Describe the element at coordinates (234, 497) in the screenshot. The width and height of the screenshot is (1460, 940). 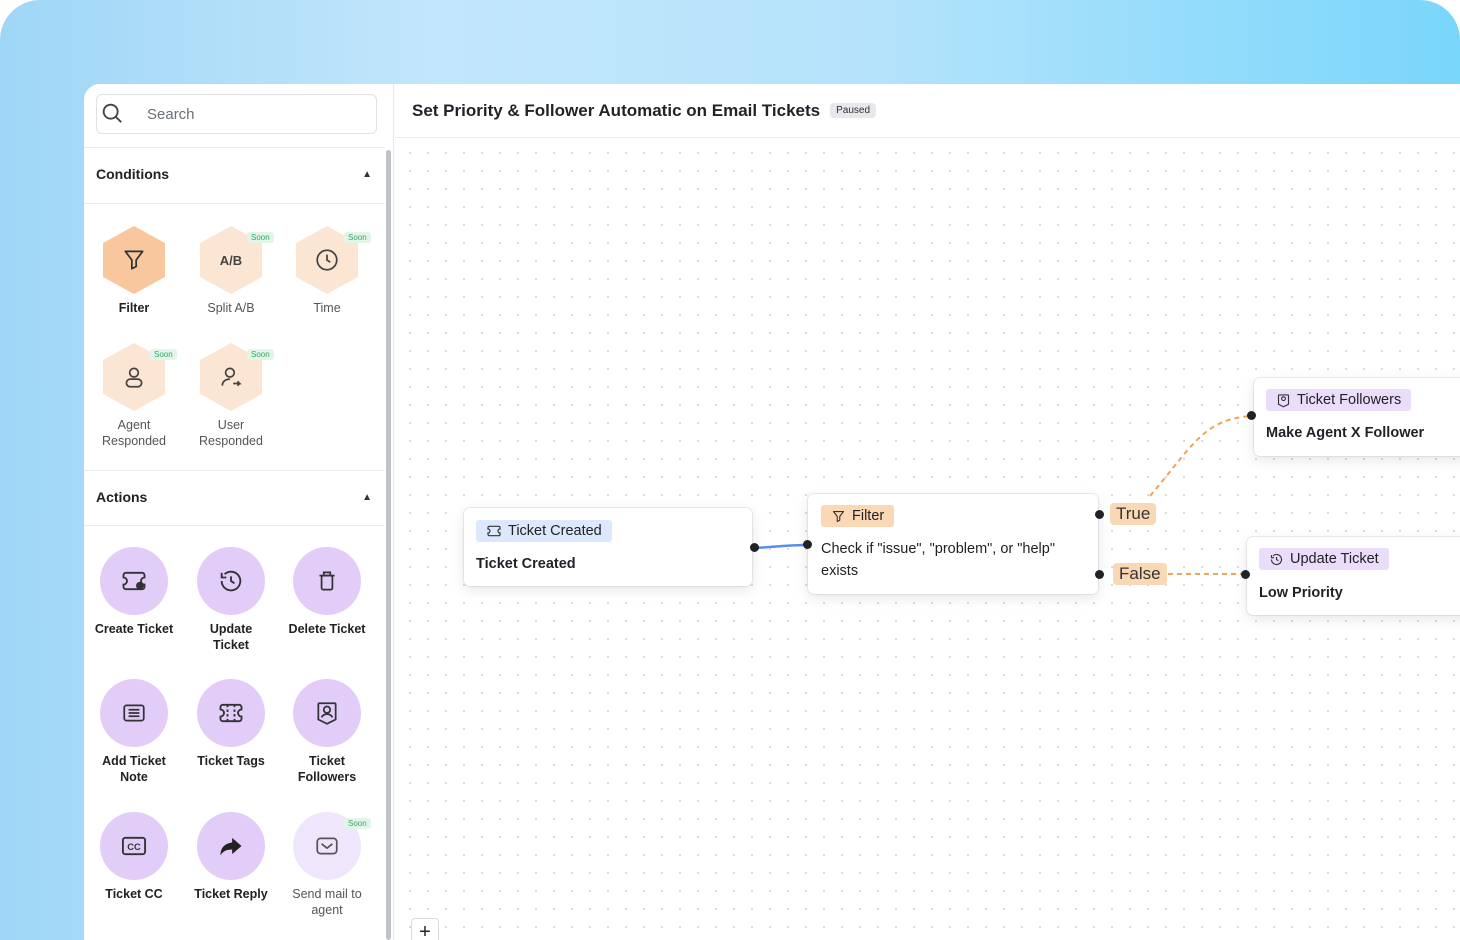
I see `actions-header: Actions ▲` at that location.